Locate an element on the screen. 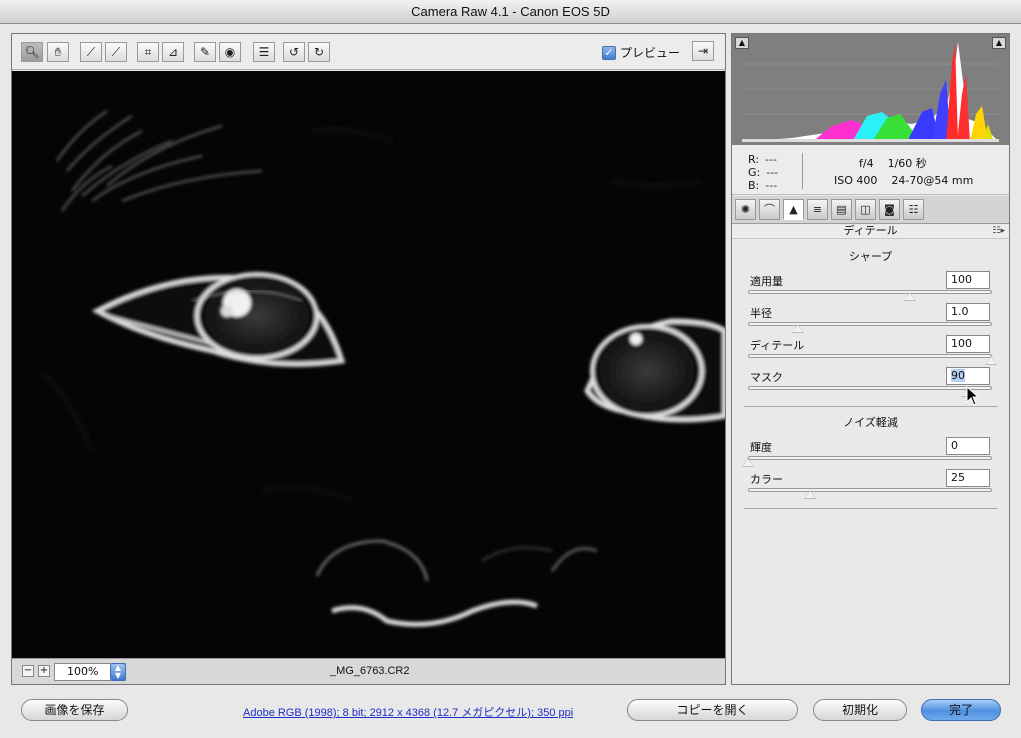  rotate-right-button: ↻ is located at coordinates (319, 52).